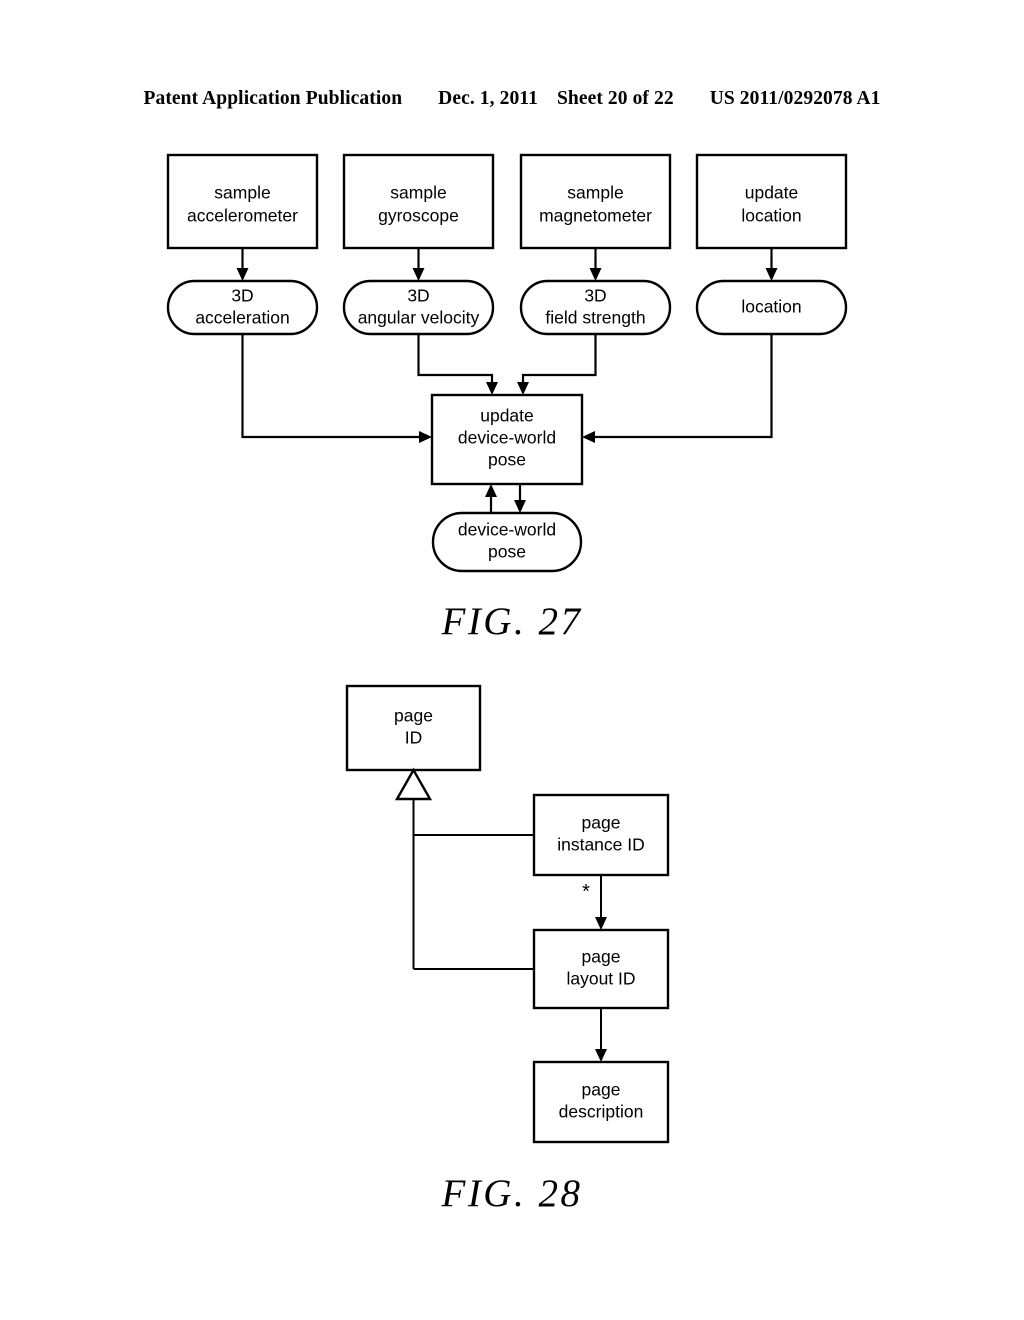 The image size is (1024, 1320). Describe the element at coordinates (677, 388) in the screenshot. I see `edge-location-to-update-device-world-pose` at that location.